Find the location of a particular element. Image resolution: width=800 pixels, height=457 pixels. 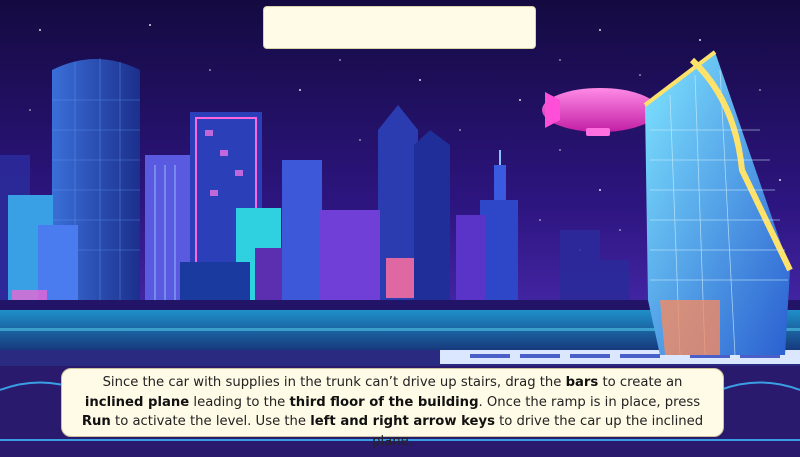

title-box is located at coordinates (399, 27).